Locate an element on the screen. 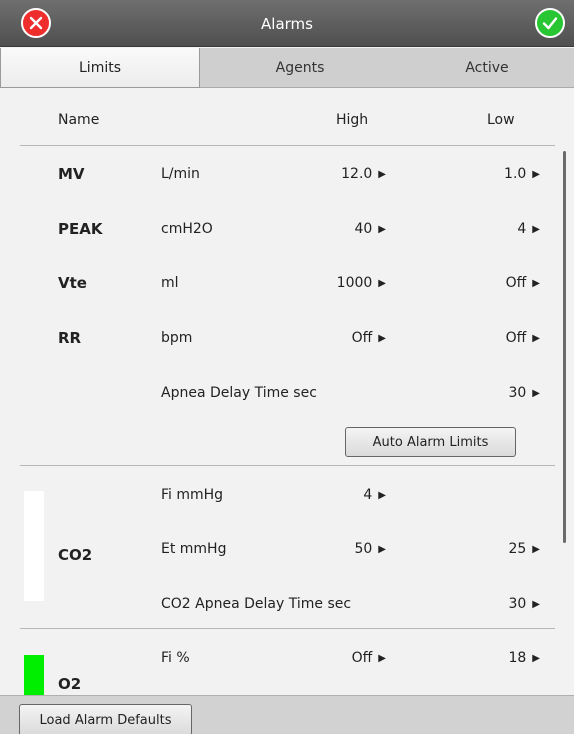 The image size is (574, 734). auto-alarm-limits-button: Auto Alarm Limits is located at coordinates (430, 442).